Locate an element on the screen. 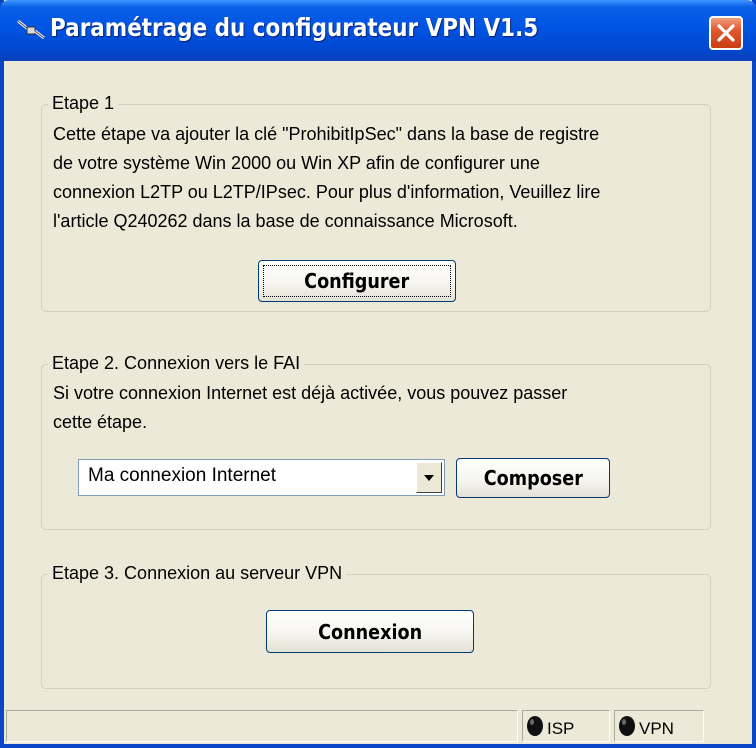  step1-legend: Etape 1 is located at coordinates (83, 103).